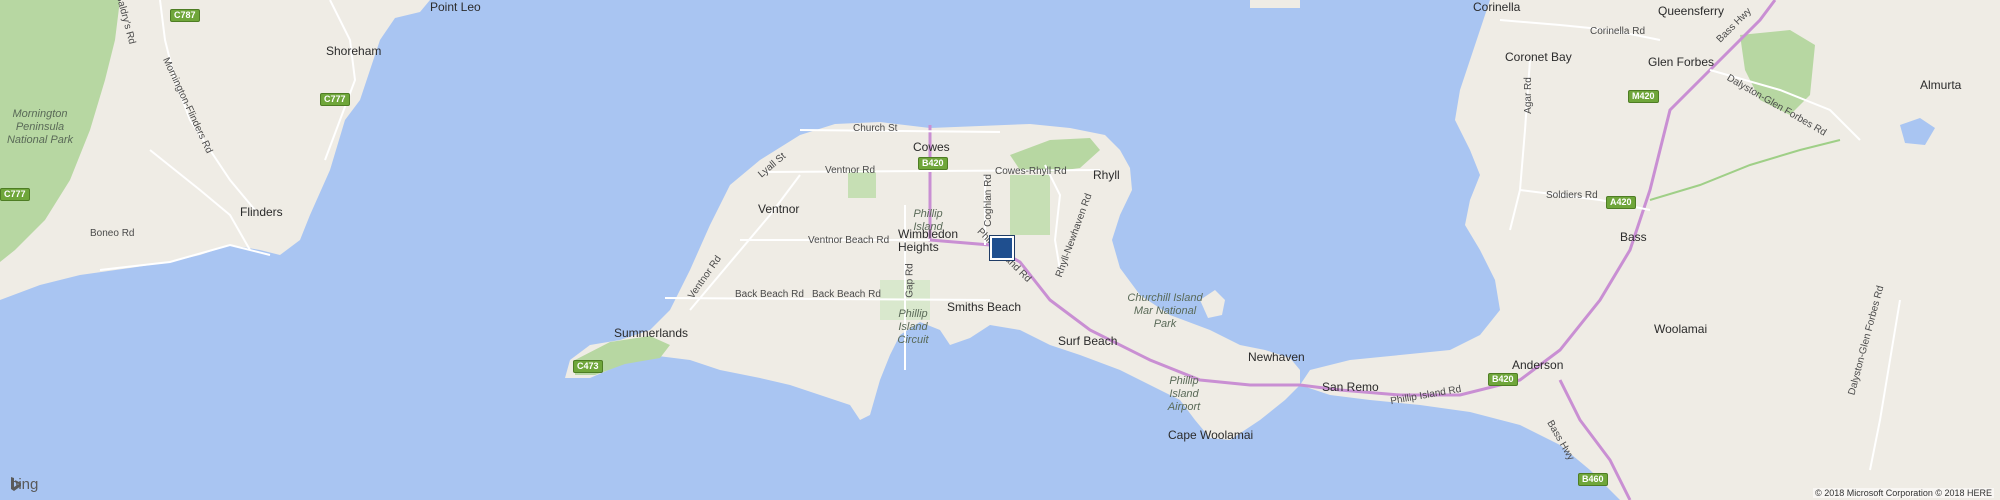  What do you see at coordinates (1643, 96) in the screenshot?
I see `route-shield: M420` at bounding box center [1643, 96].